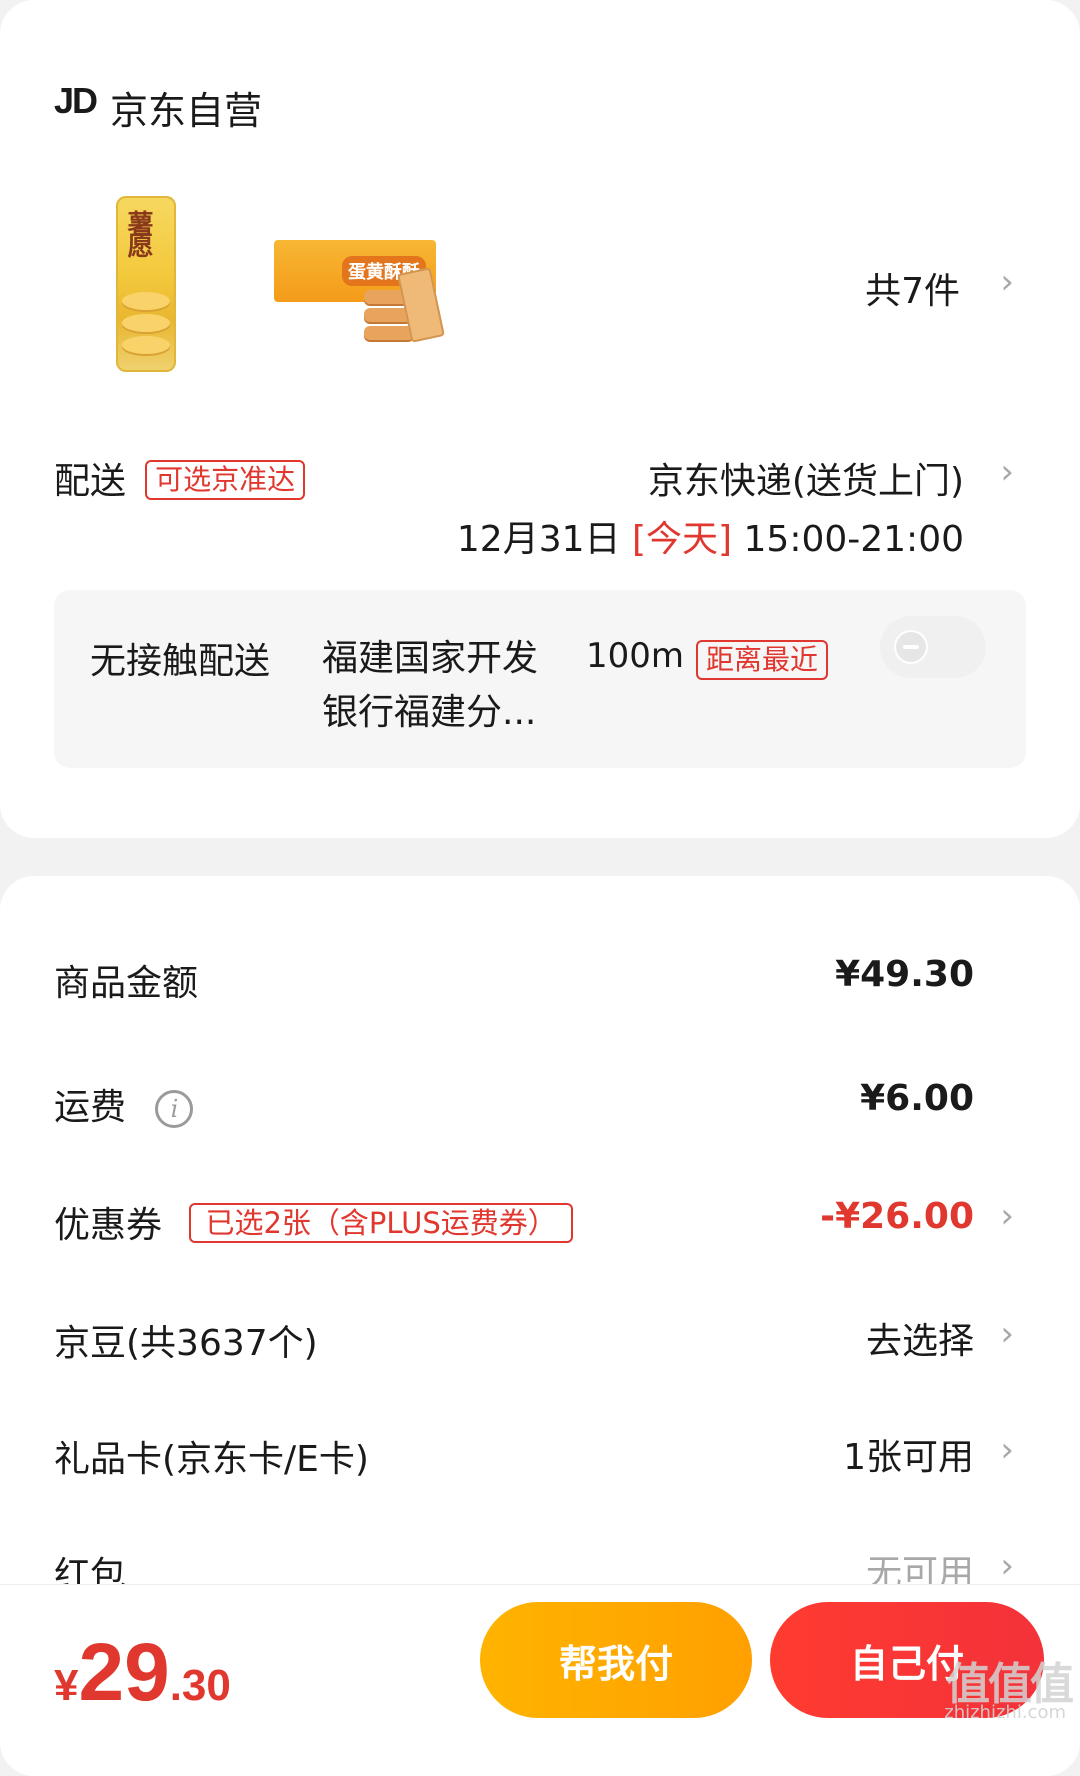 The image size is (1080, 1776). I want to click on product-thumbnail-chips: 薯愿, so click(146, 284).